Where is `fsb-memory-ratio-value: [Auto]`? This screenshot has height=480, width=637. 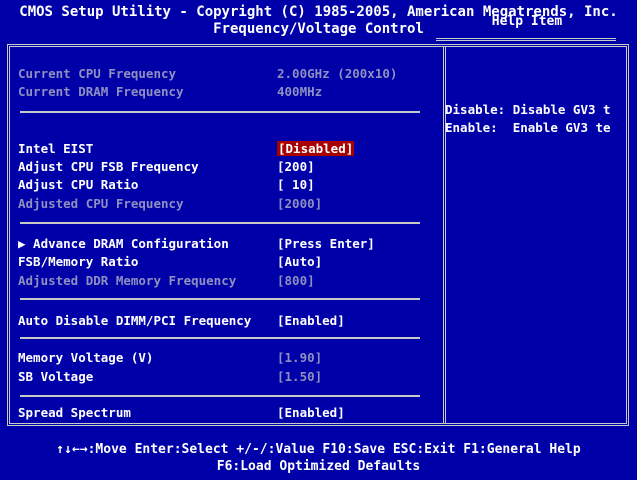 fsb-memory-ratio-value: [Auto] is located at coordinates (299, 261).